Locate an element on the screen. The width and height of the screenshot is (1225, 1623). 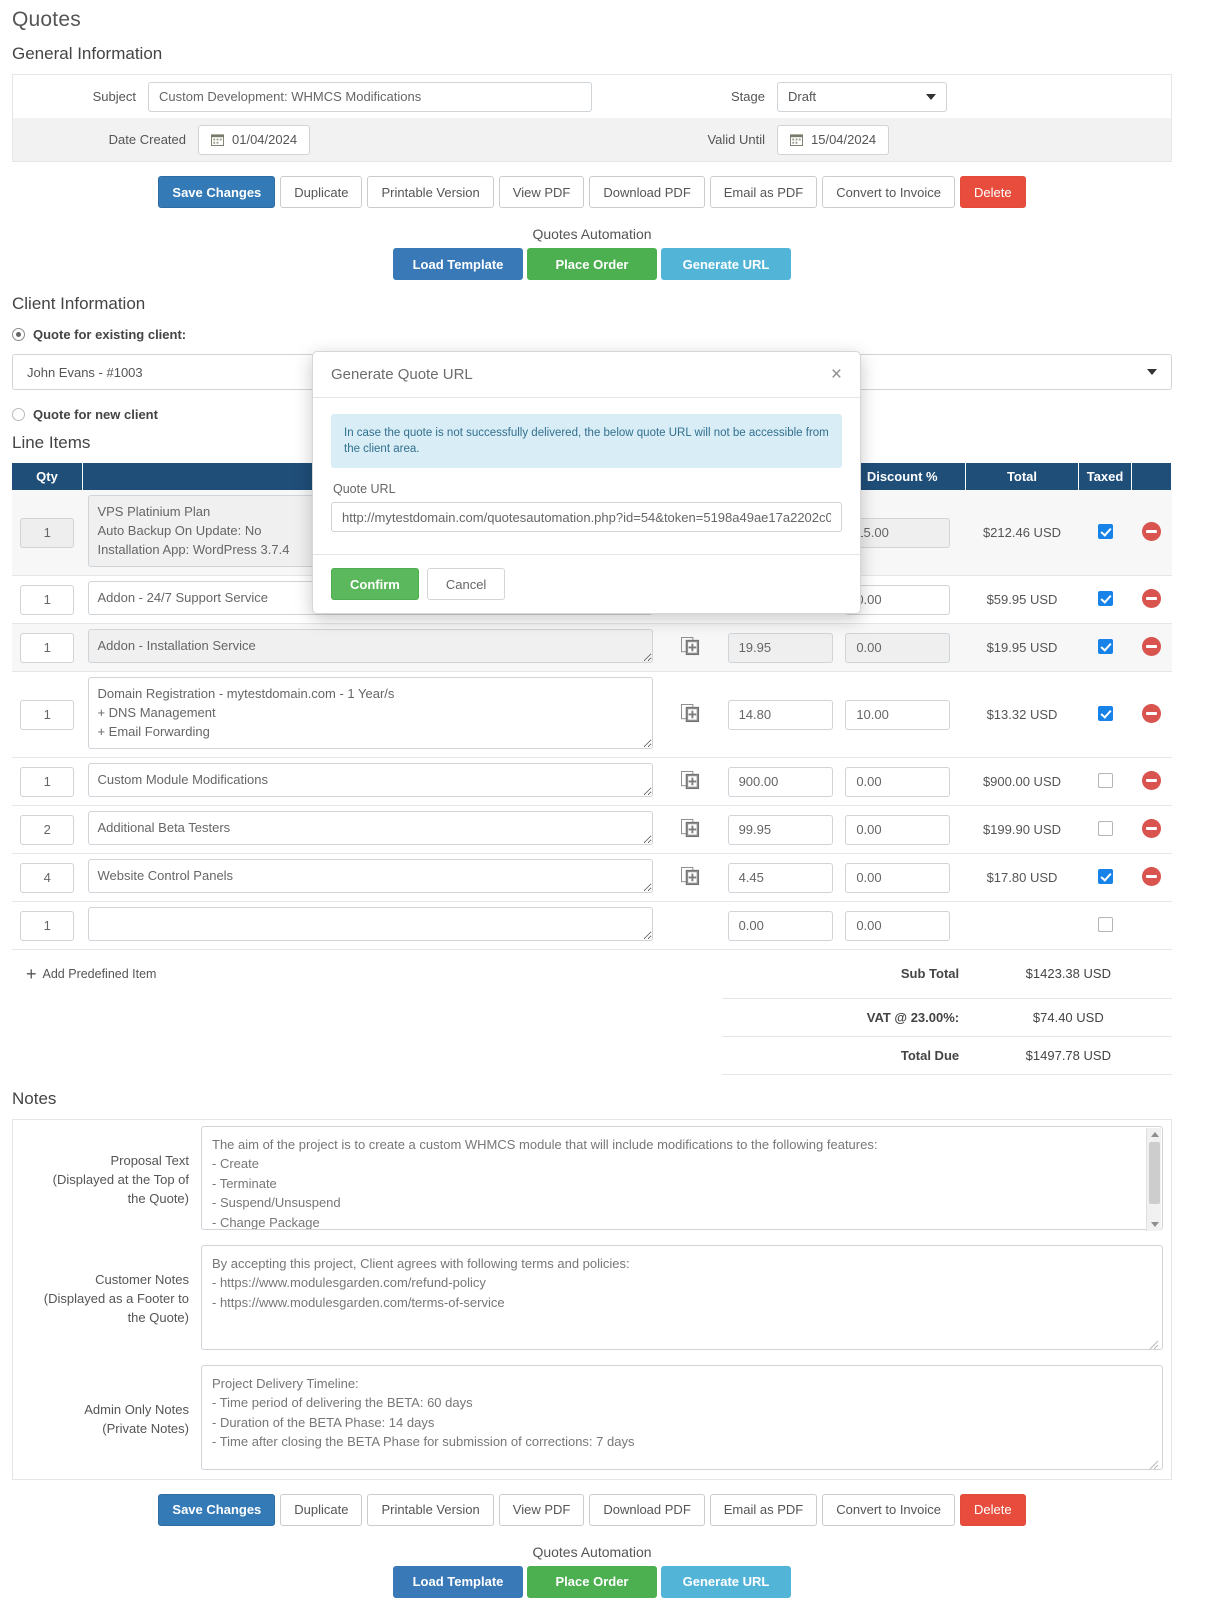
view-pdf-button-bottom: View PDF is located at coordinates (541, 1509).